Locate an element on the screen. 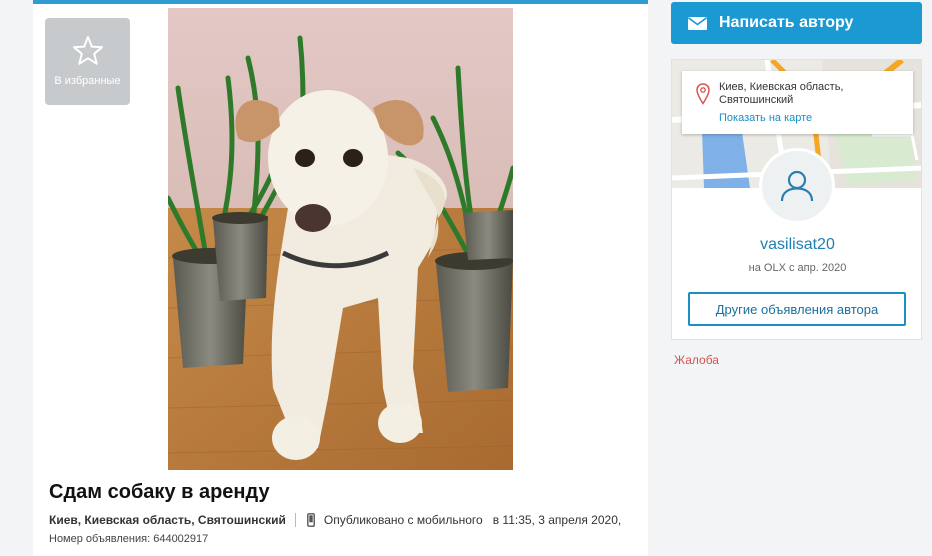  ad-location: Киев, Киевская область, Святошинский is located at coordinates (167, 520).